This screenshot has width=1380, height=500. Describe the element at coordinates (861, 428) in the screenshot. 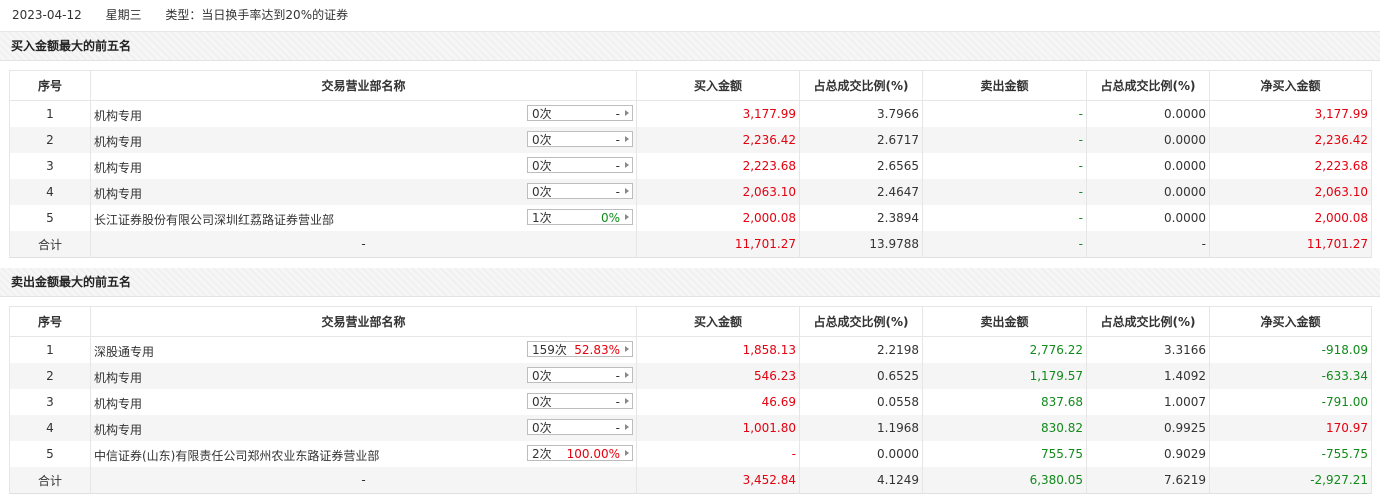

I see `buy-ratio: 1.1968` at that location.